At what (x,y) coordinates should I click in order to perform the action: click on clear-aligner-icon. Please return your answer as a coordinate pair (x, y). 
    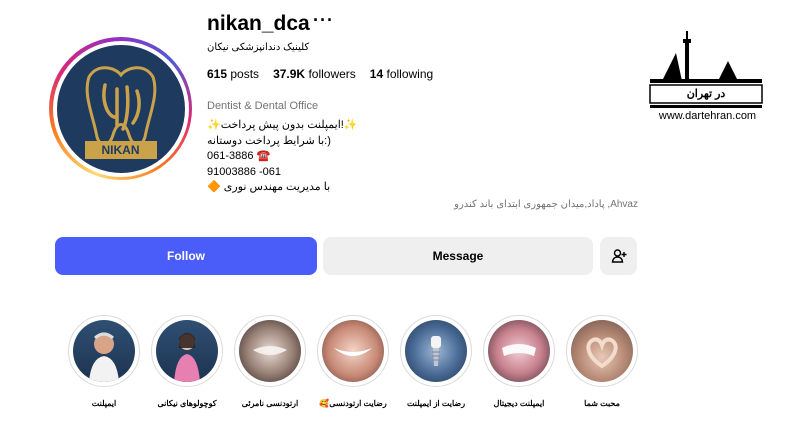
    Looking at the image, I should click on (270, 350).